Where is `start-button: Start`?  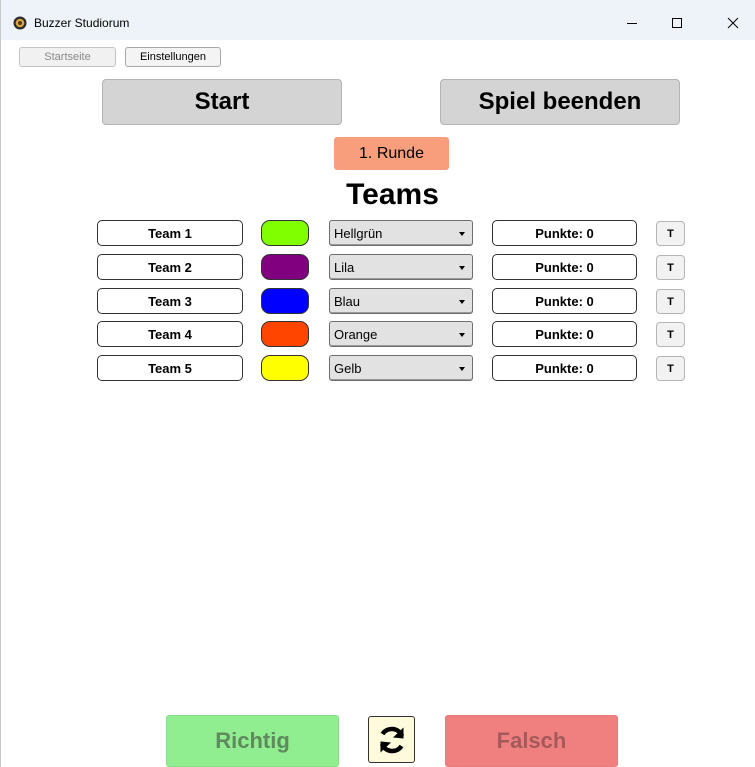
start-button: Start is located at coordinates (222, 102).